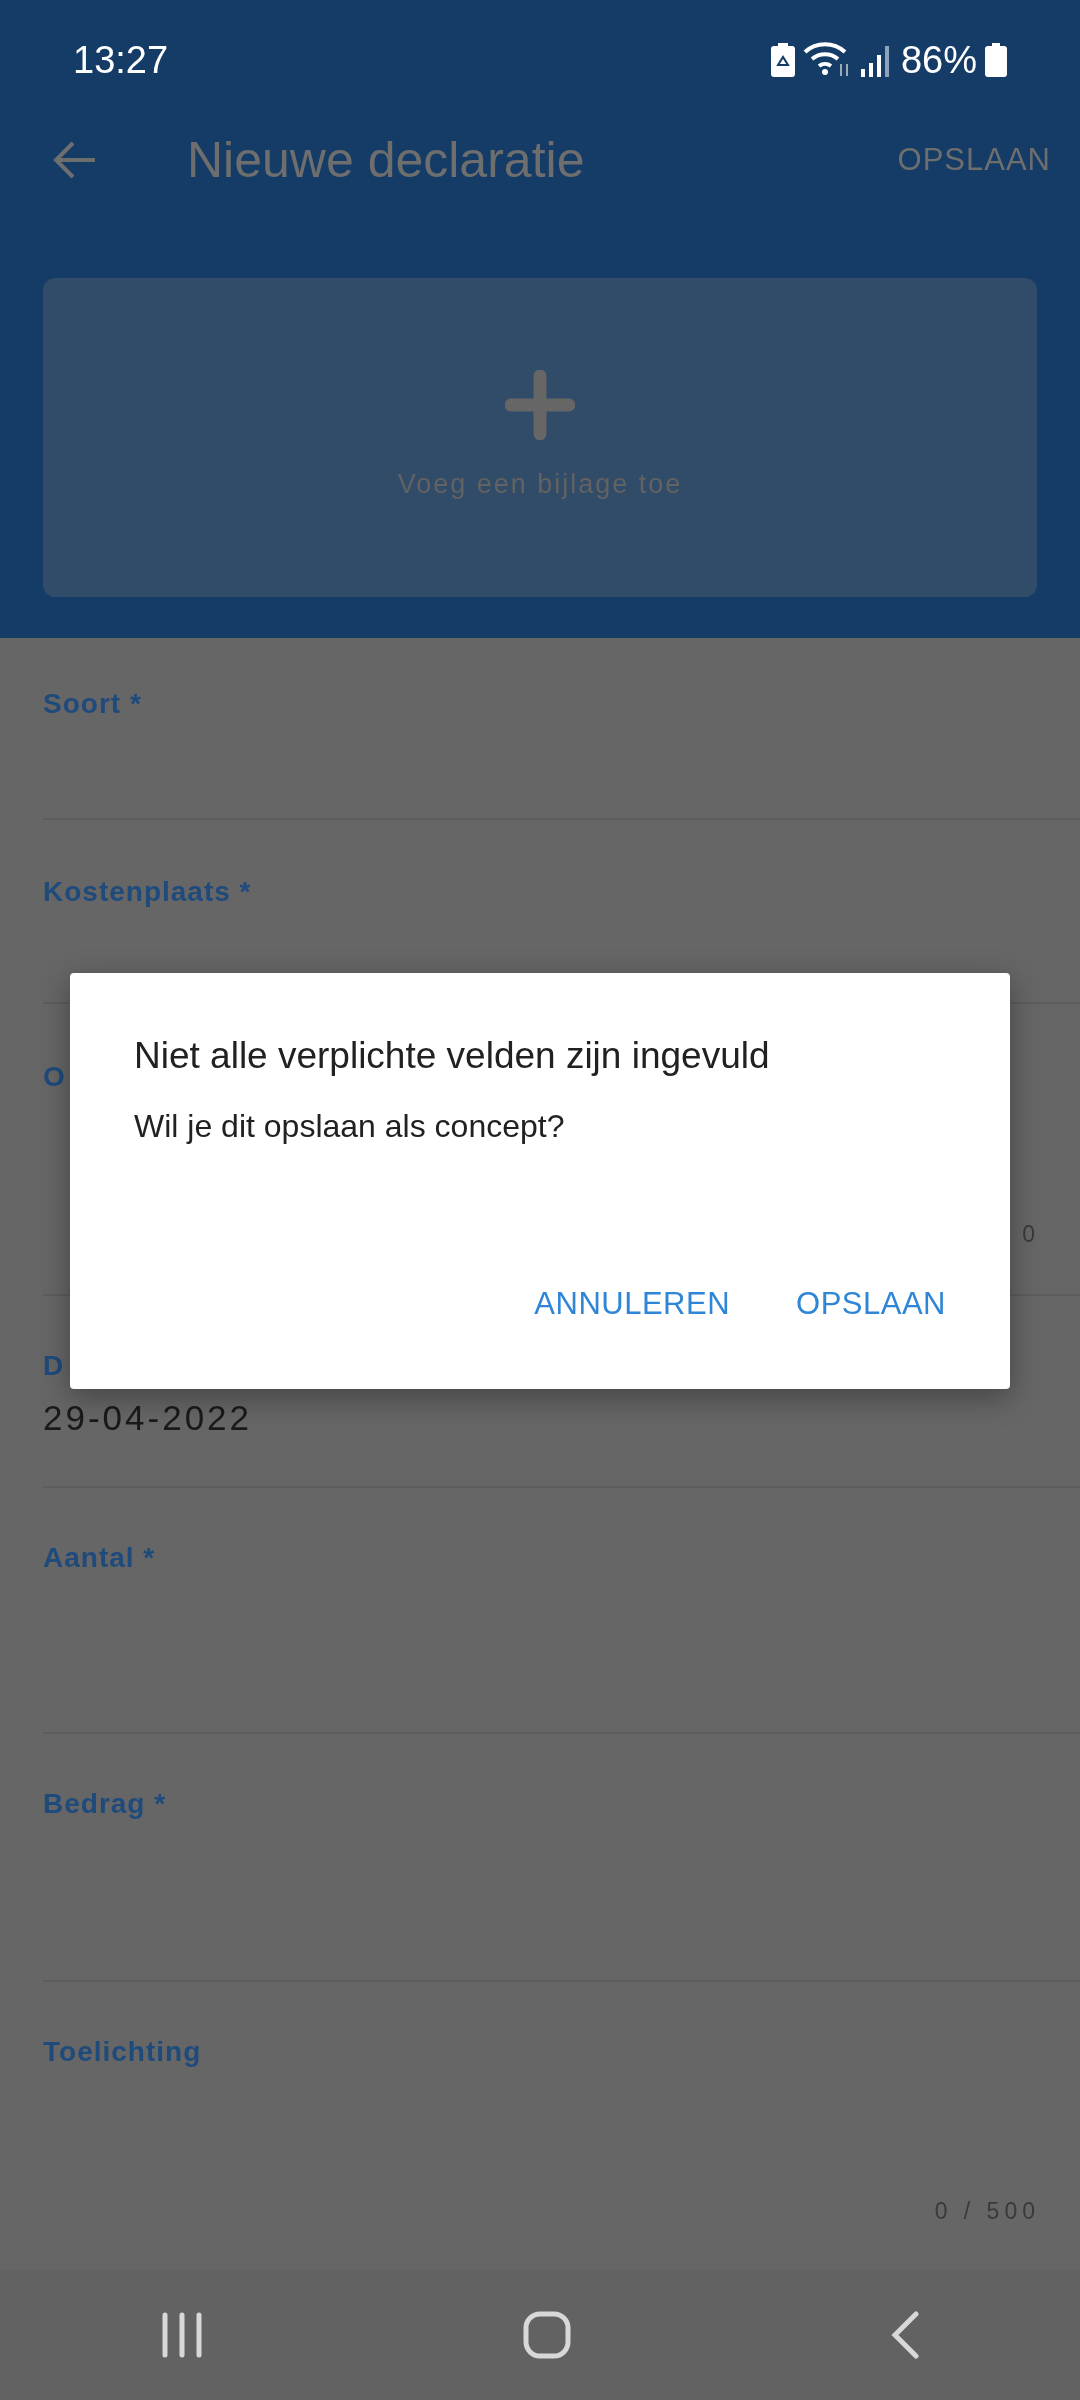  Describe the element at coordinates (92, 704) in the screenshot. I see `field-label: Soort *` at that location.